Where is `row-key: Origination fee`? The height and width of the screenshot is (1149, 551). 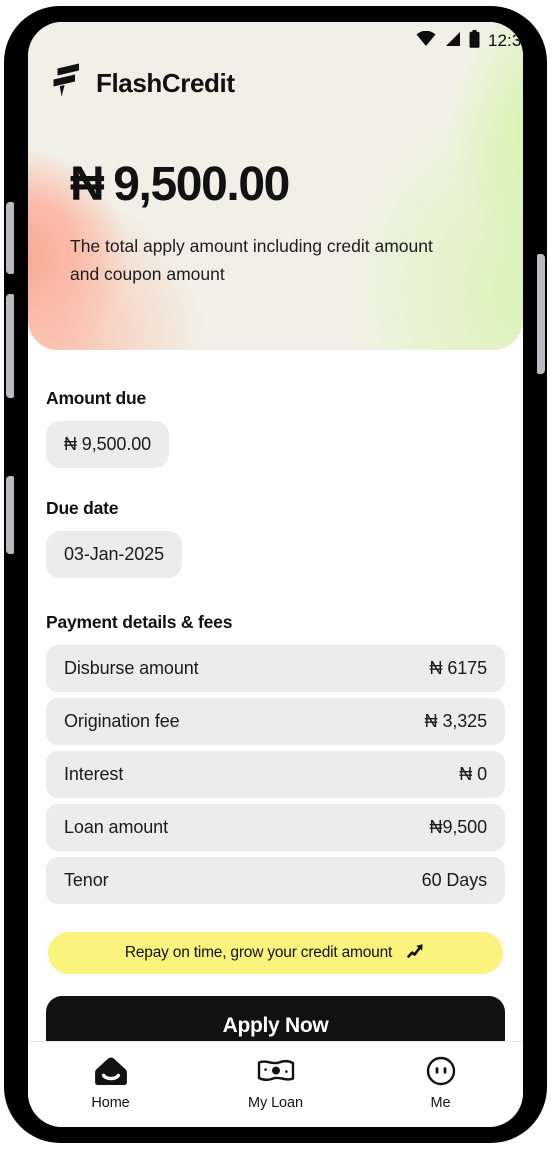
row-key: Origination fee is located at coordinates (122, 721).